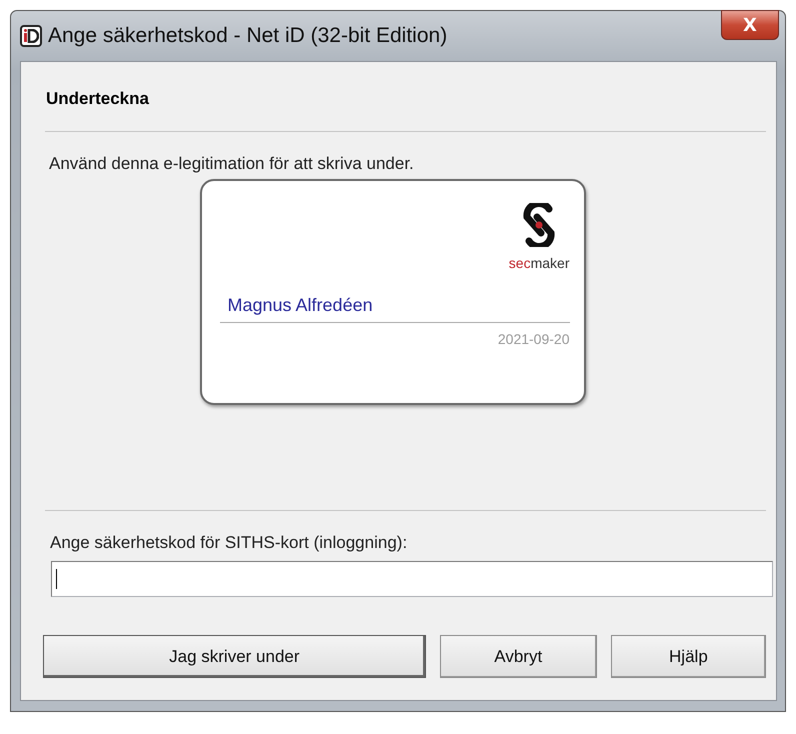 This screenshot has height=734, width=796. Describe the element at coordinates (395, 309) in the screenshot. I see `card-holder-name: Magnus Alfredéen` at that location.